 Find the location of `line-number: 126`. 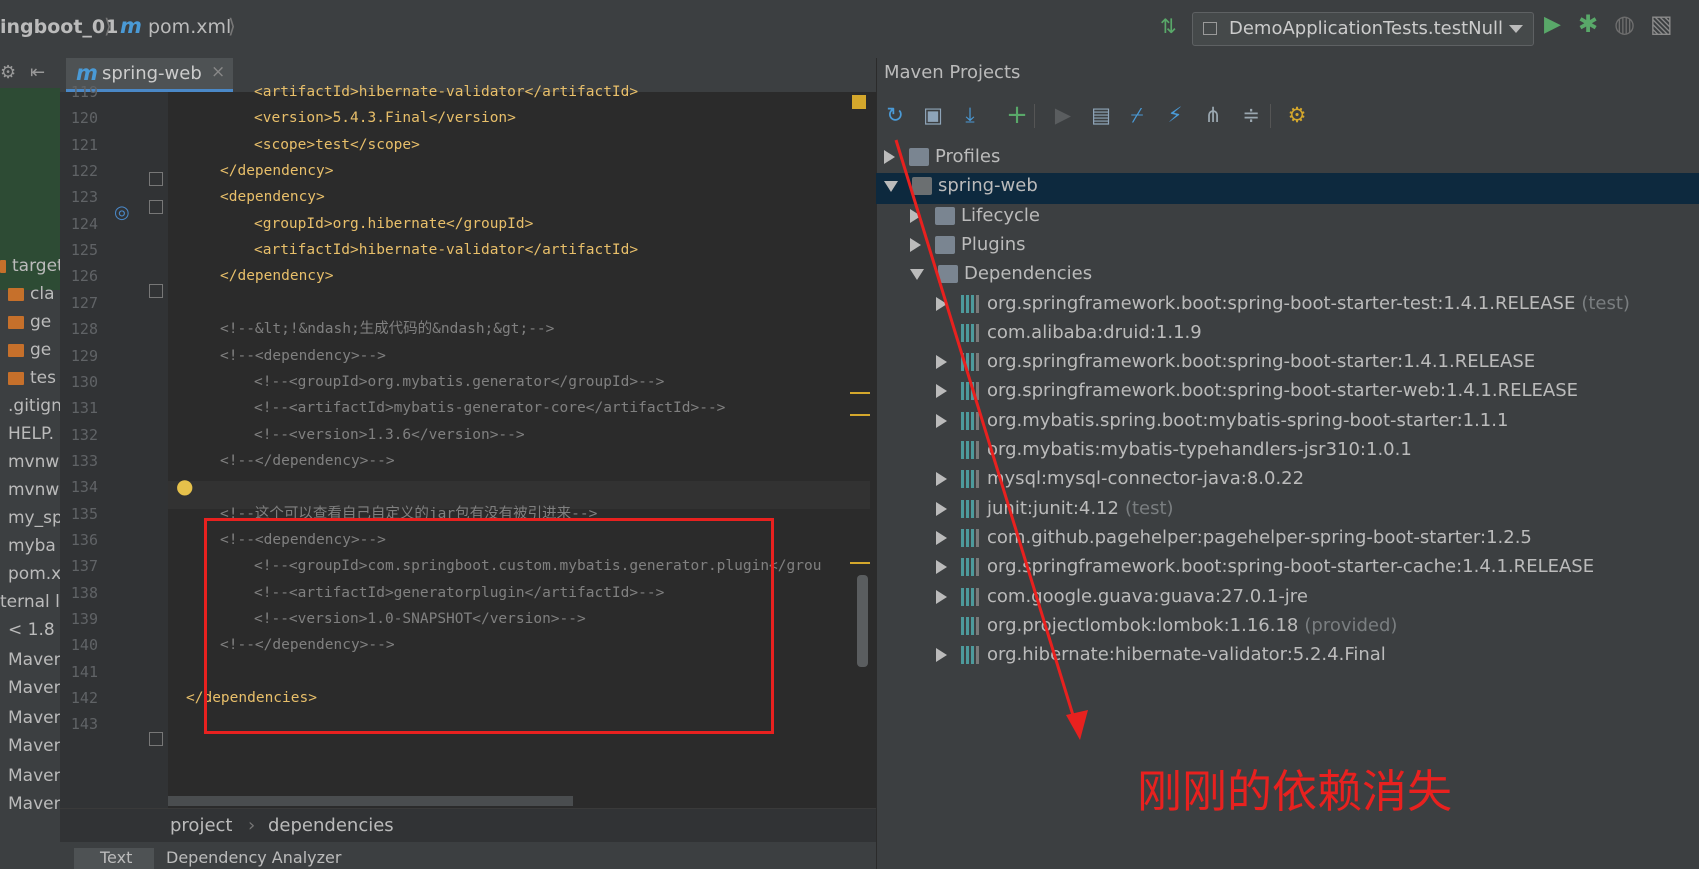

line-number: 126 is located at coordinates (84, 276).